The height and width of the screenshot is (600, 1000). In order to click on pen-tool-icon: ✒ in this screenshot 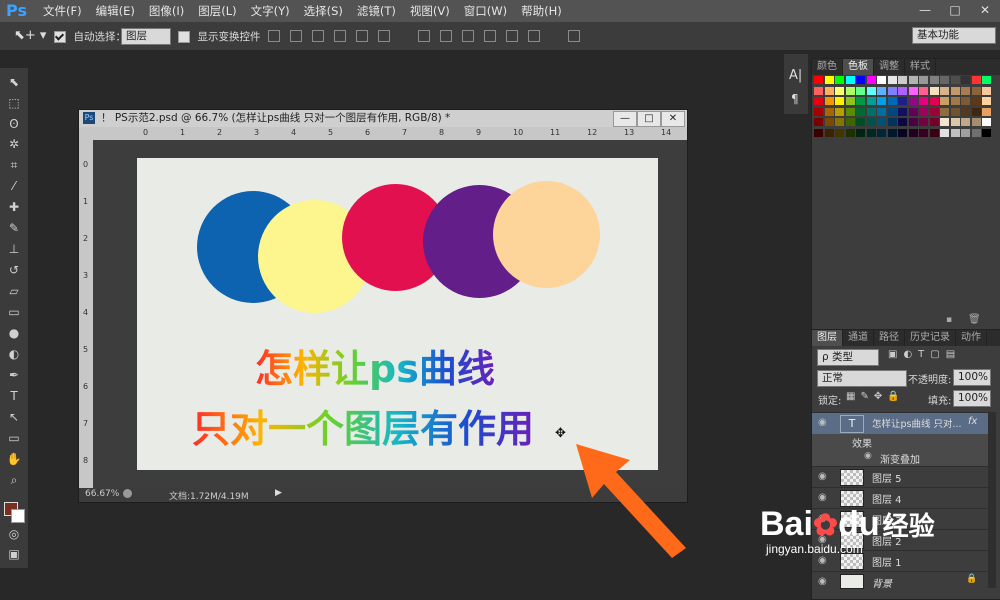, I will do `click(14, 375)`.